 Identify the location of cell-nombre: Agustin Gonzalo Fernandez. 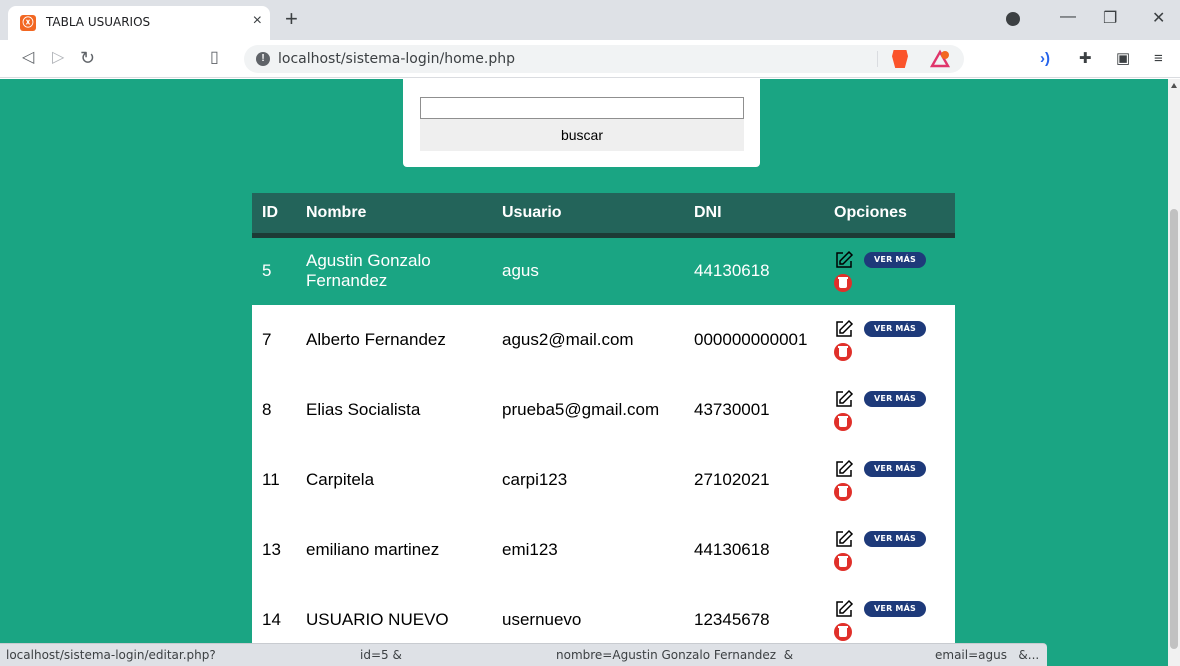
(368, 271).